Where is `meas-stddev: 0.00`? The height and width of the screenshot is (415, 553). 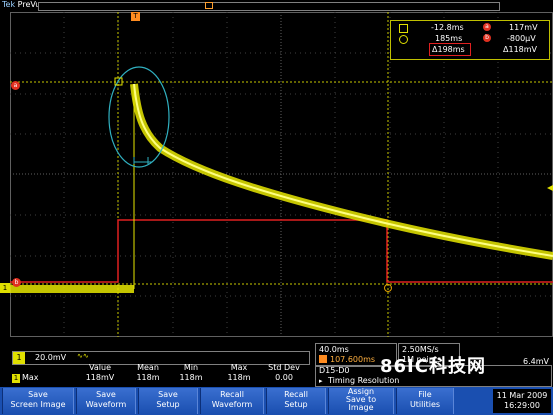 meas-stddev: 0.00 is located at coordinates (284, 377).